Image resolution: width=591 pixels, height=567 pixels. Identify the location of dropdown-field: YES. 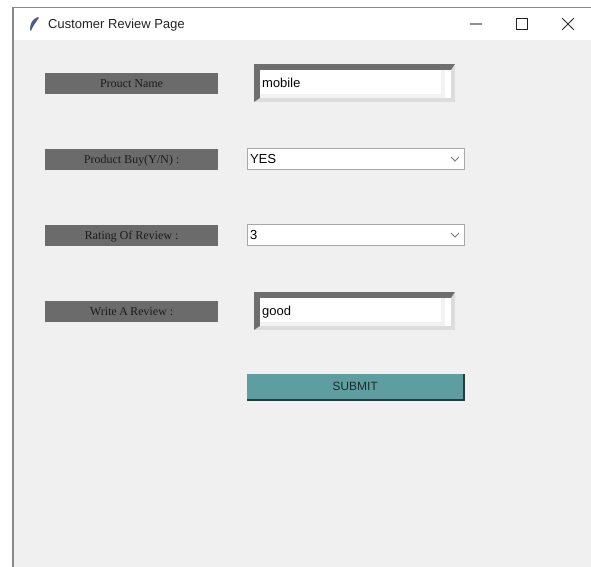
(356, 159).